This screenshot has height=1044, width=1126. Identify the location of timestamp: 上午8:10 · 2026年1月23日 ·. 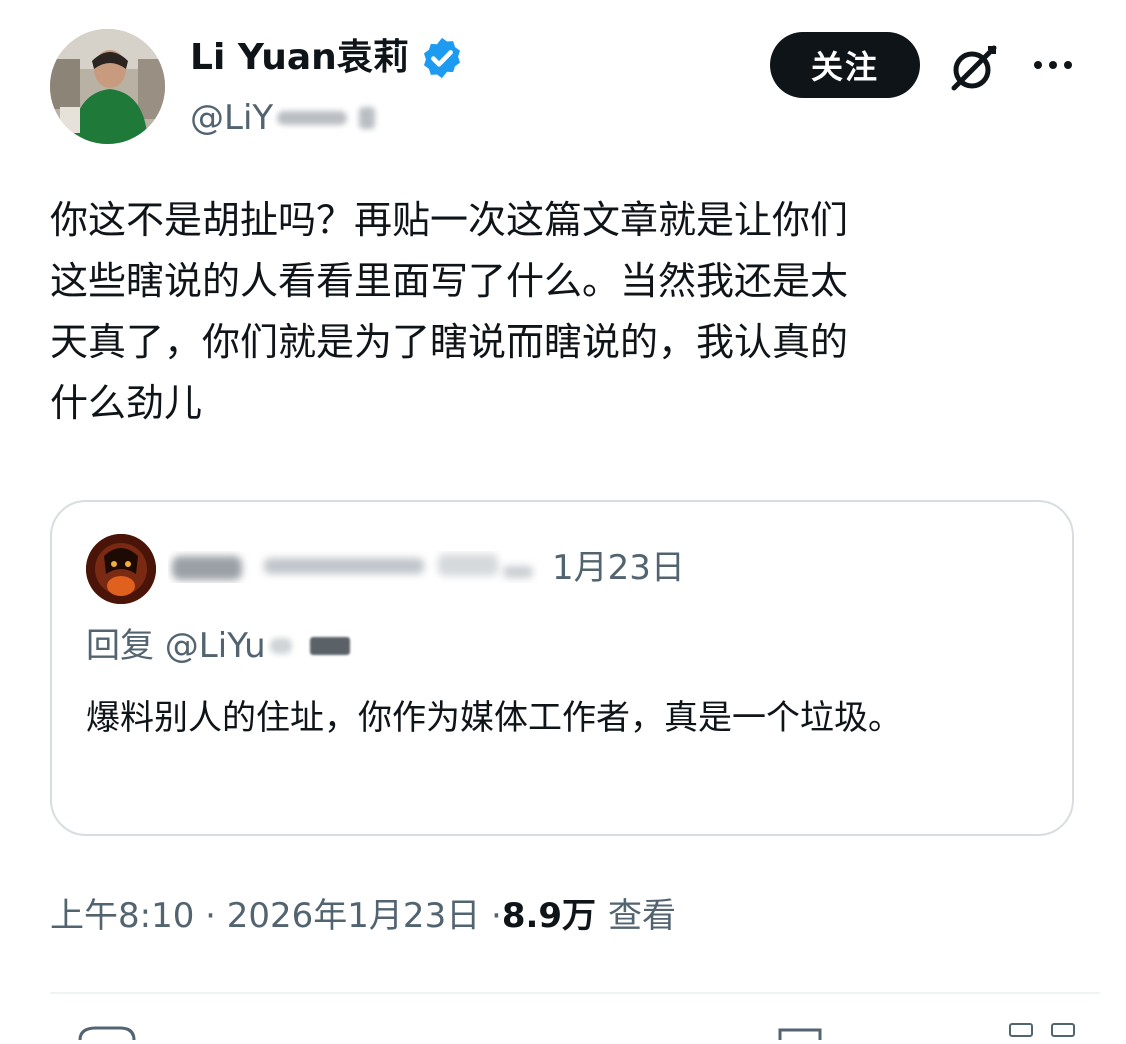
(276, 916).